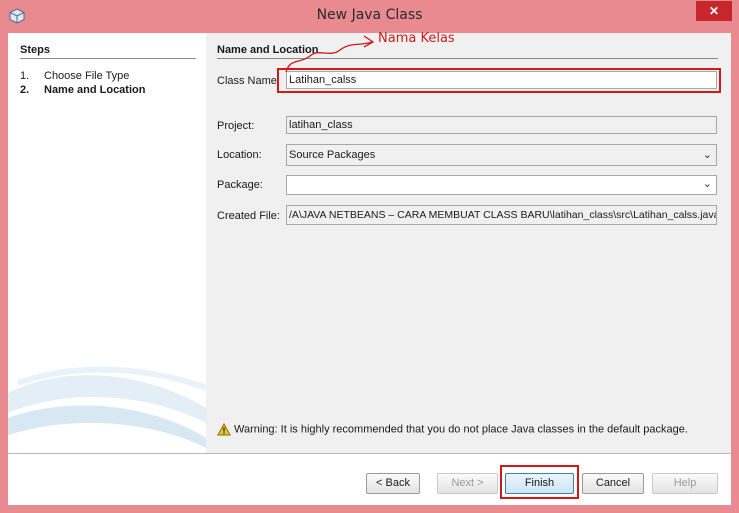 This screenshot has width=739, height=513. Describe the element at coordinates (393, 483) in the screenshot. I see `back-button: < Back` at that location.